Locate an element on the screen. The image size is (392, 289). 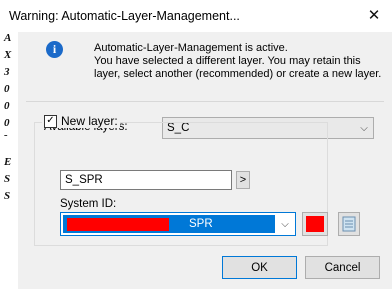
info-icon: i is located at coordinates (54, 49).